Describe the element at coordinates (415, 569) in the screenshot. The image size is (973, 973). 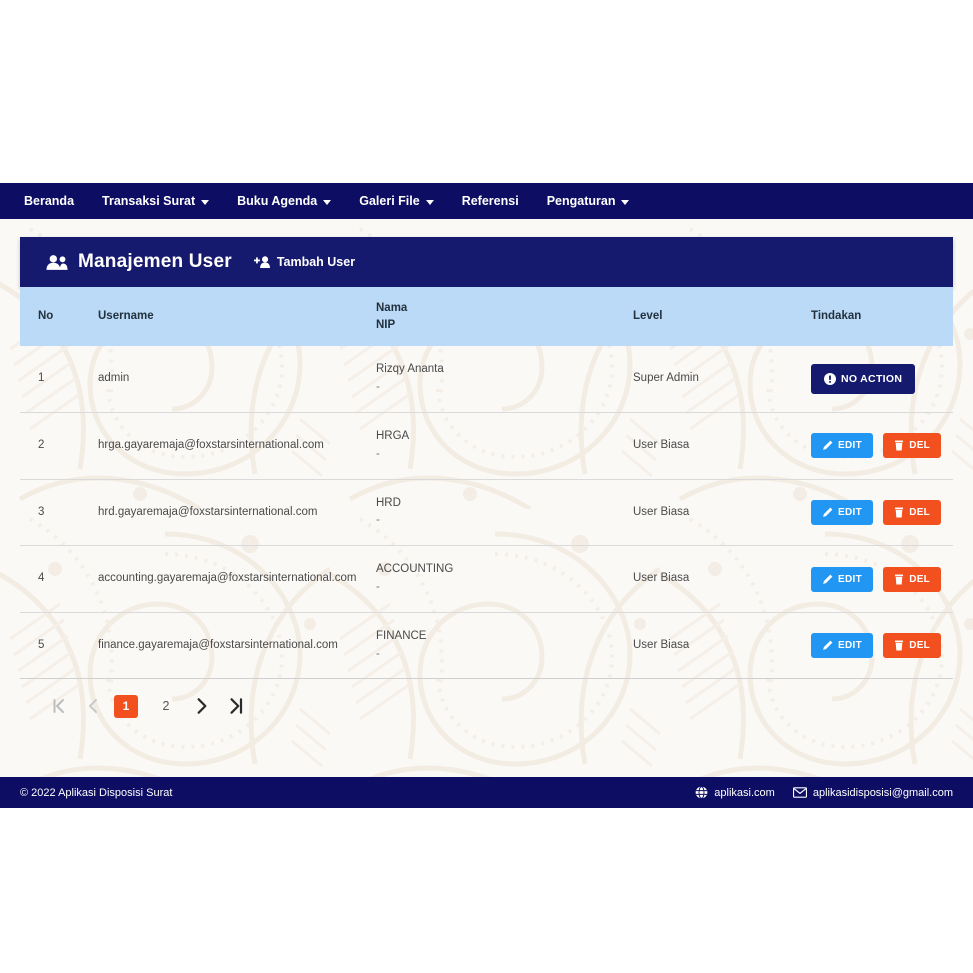
I see `cell-nama: ACCOUNTING` at that location.